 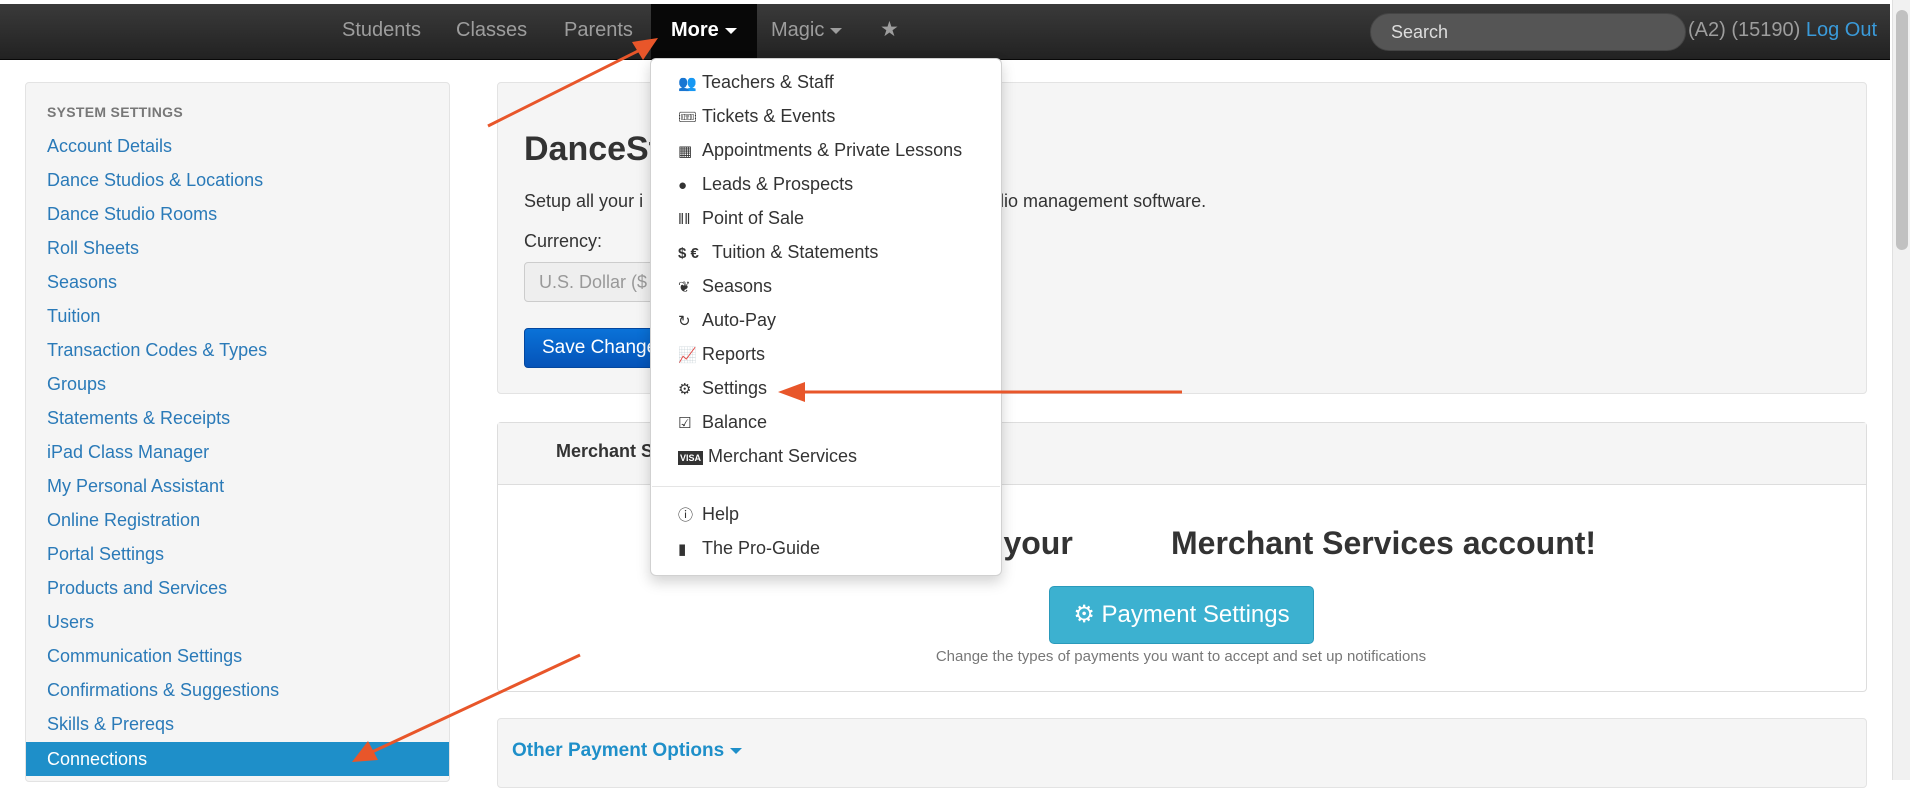 I want to click on menu-item-label: Appointments & Private Lessons, so click(x=832, y=150).